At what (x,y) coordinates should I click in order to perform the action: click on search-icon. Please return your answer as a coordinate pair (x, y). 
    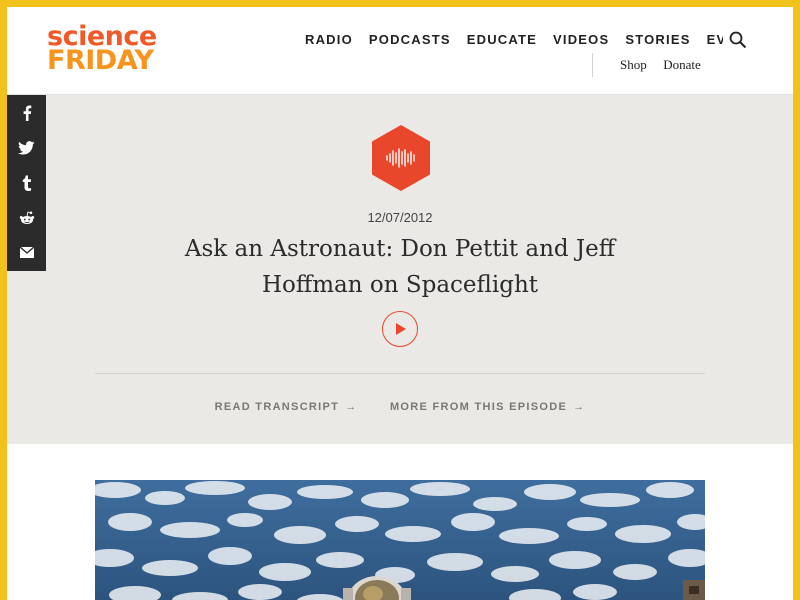
    Looking at the image, I should click on (738, 40).